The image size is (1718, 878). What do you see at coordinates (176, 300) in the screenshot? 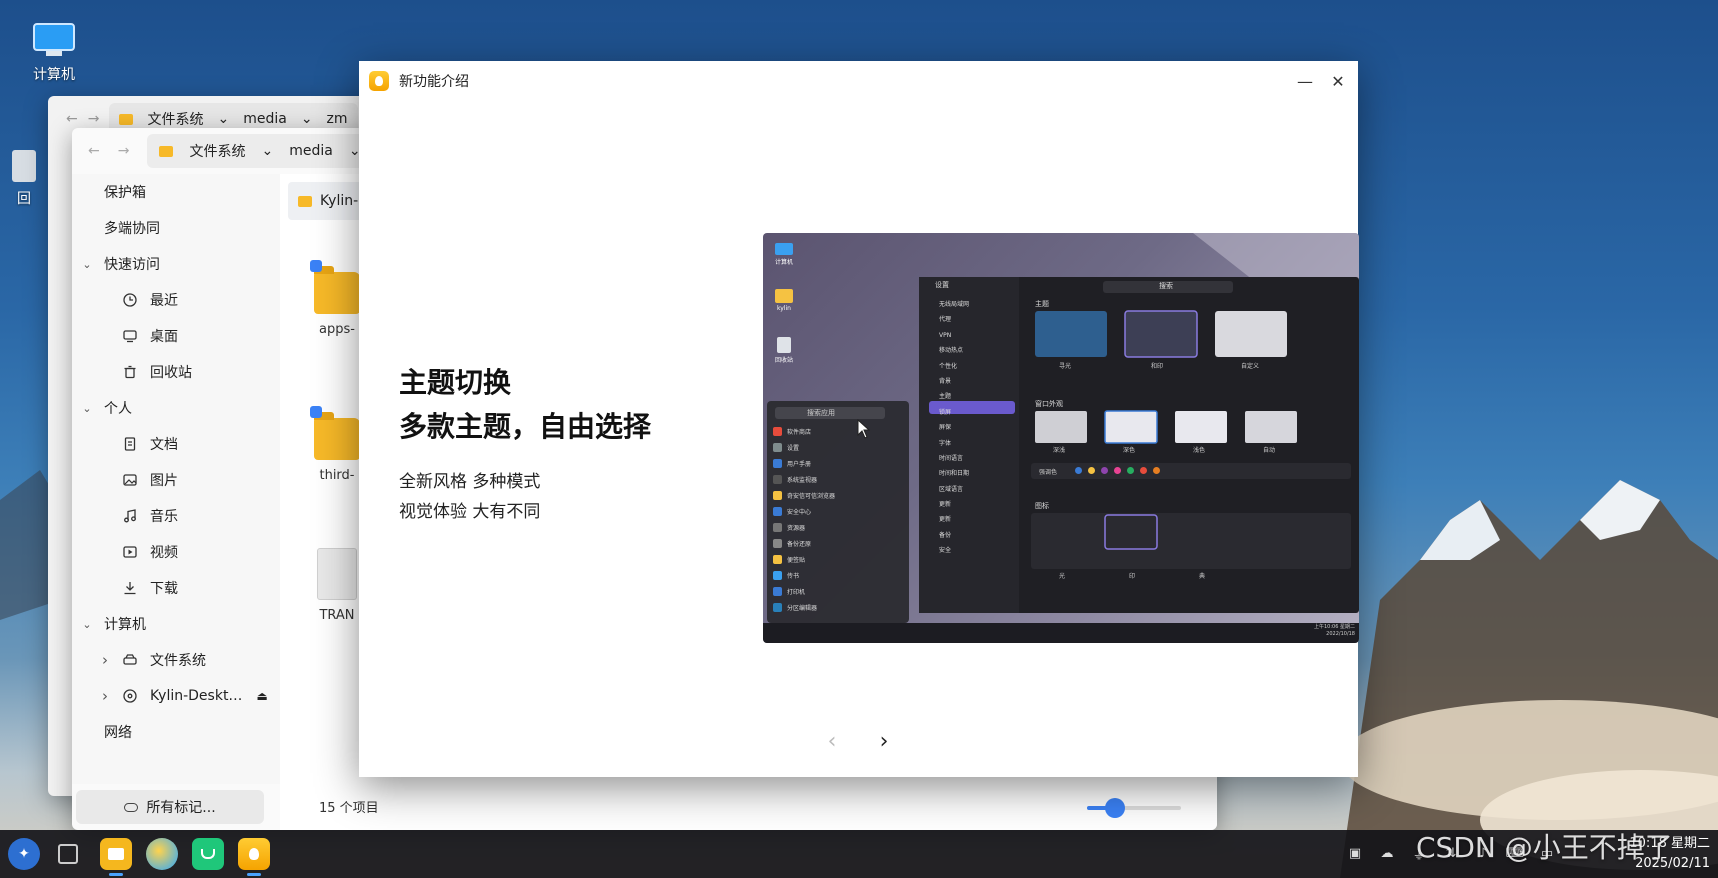
I see `sidebar-item: 最近` at bounding box center [176, 300].